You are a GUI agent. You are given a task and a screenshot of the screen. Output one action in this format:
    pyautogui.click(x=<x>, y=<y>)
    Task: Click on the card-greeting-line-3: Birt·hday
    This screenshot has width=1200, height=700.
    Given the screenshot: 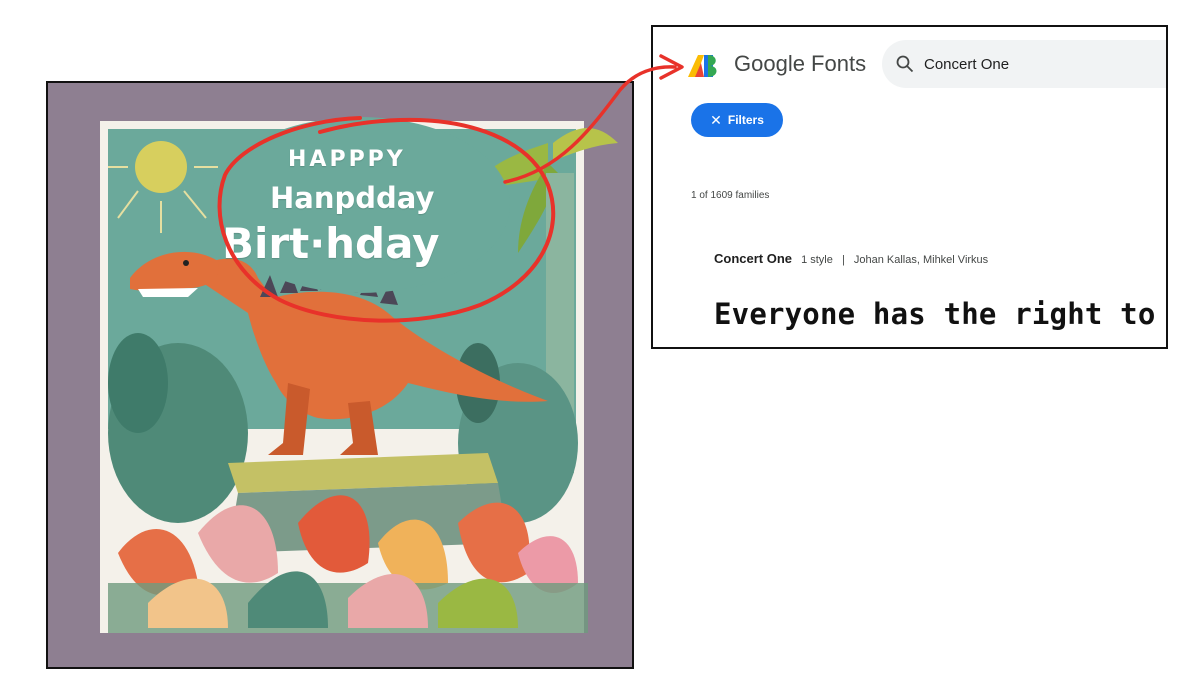 What is the action you would take?
    pyautogui.click(x=331, y=243)
    